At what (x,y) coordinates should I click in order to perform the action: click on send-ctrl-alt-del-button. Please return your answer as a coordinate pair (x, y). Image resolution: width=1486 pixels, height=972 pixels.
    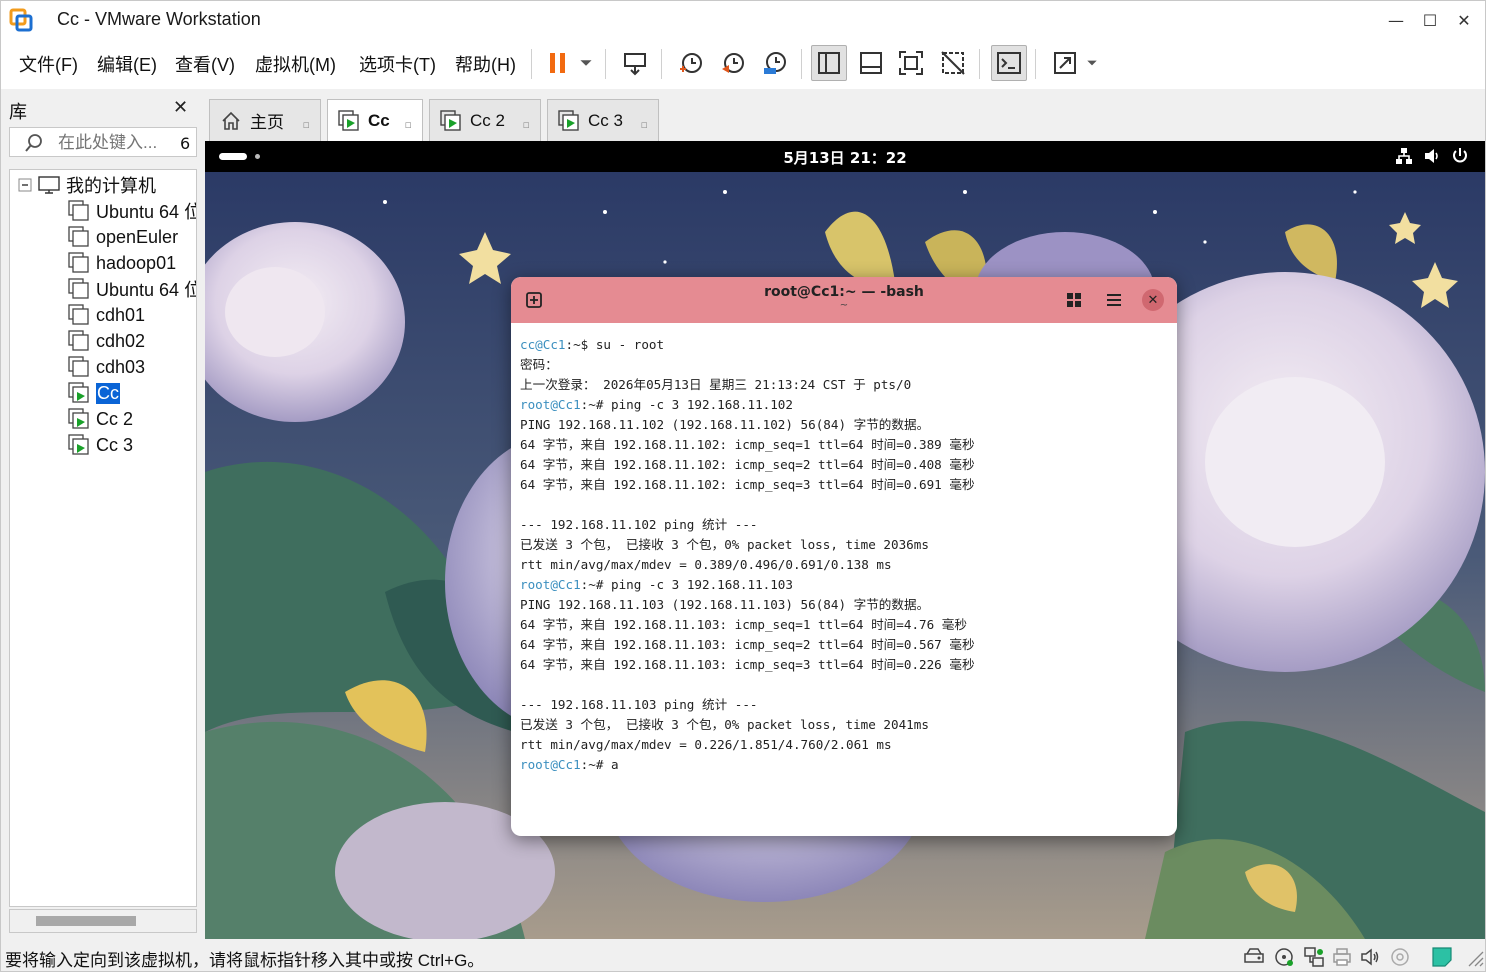
    Looking at the image, I should click on (635, 63).